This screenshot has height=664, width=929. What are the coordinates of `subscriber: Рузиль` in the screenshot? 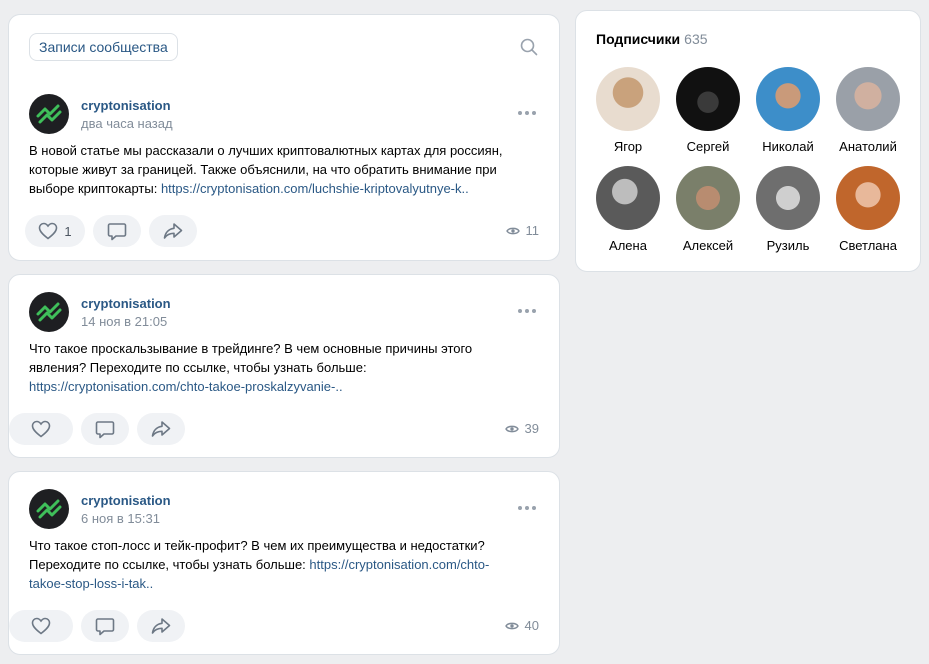 It's located at (788, 209).